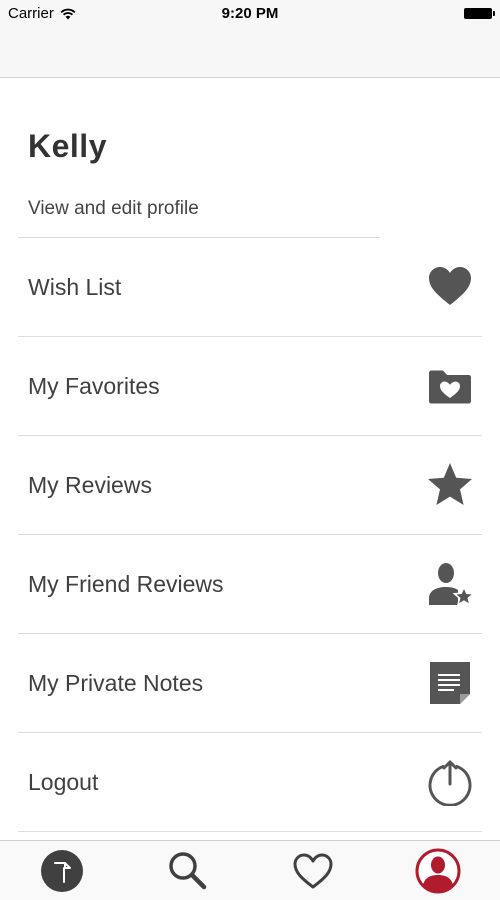  Describe the element at coordinates (450, 683) in the screenshot. I see `note-icon` at that location.